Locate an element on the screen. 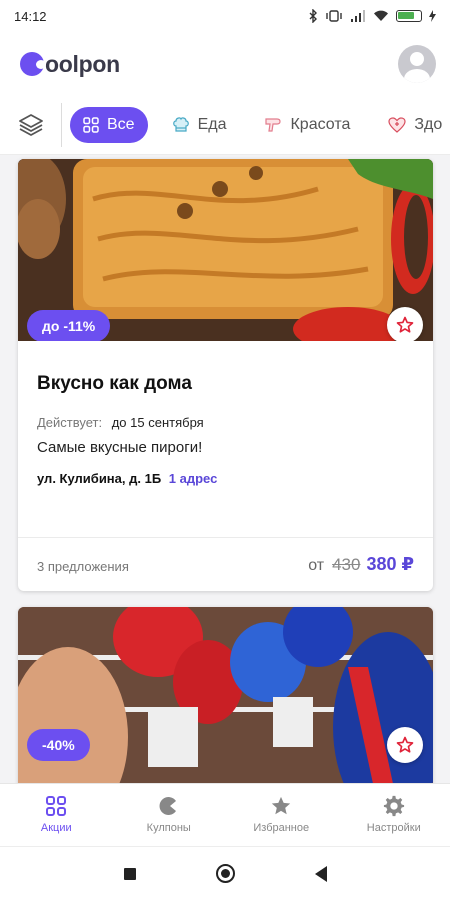 The width and height of the screenshot is (450, 900). price-from-label: от is located at coordinates (316, 565).